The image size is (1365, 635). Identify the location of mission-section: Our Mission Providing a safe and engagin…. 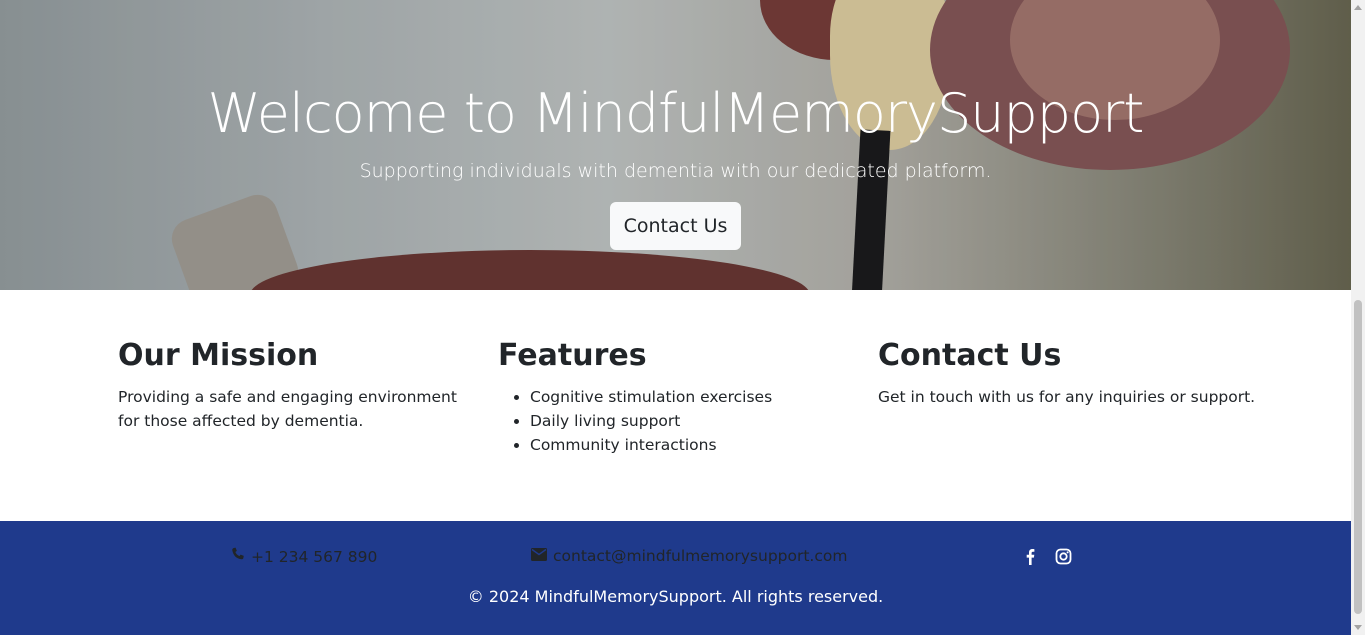
(293, 385).